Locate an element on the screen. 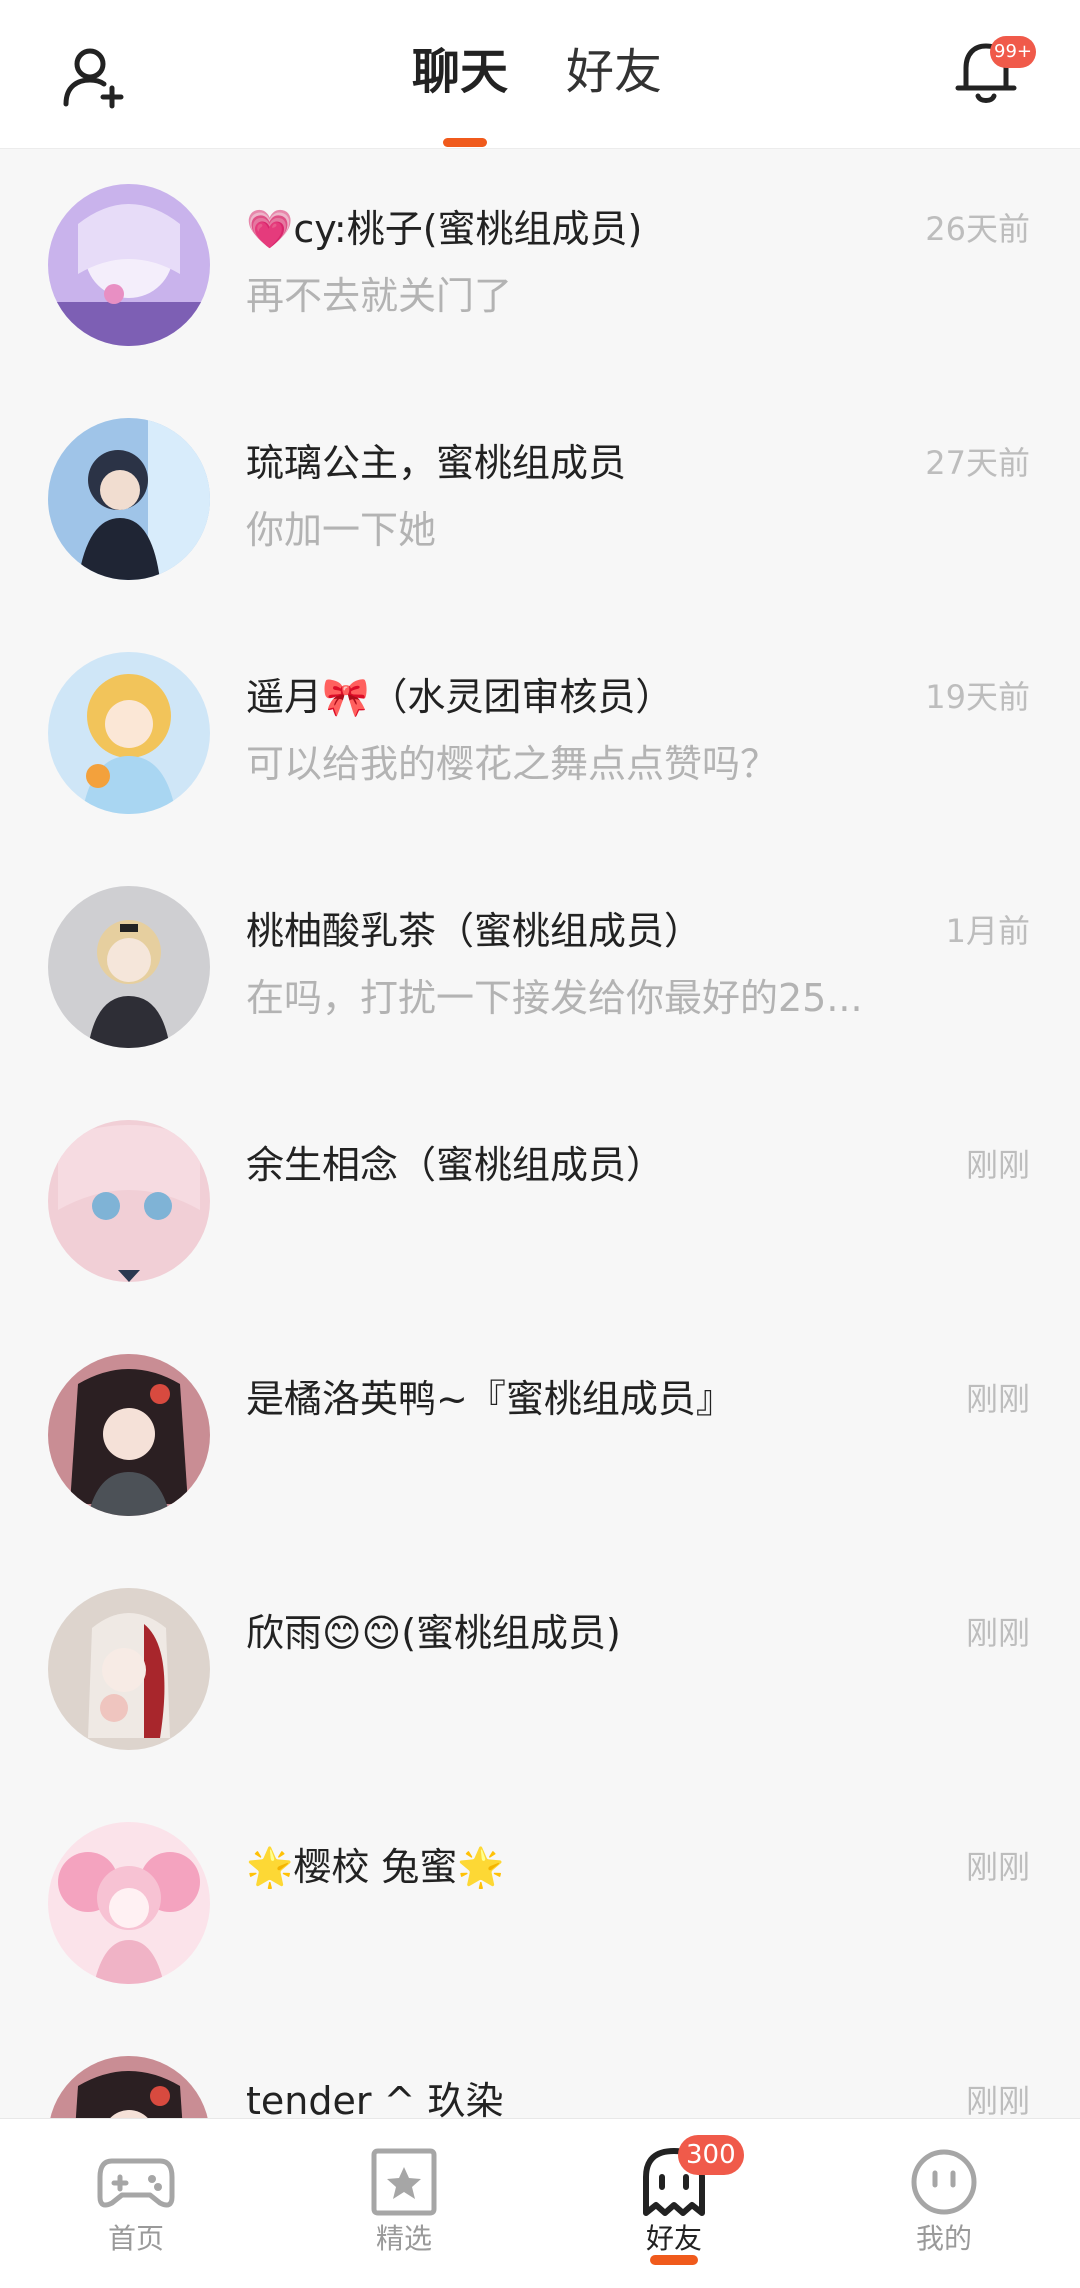 This screenshot has width=1080, height=2288. conversation-row: 是橘洛英鸭~『蜜桃组成员』 刚刚 is located at coordinates (540, 1436).